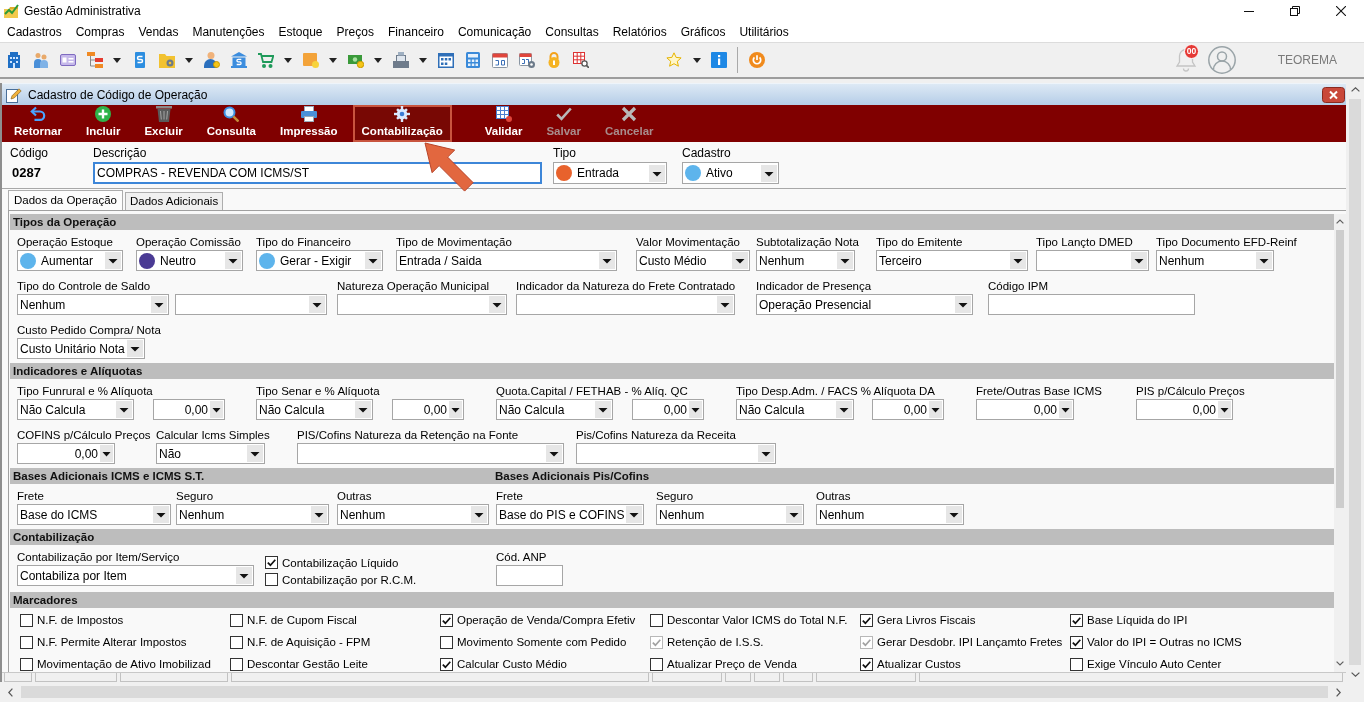 The width and height of the screenshot is (1364, 702). Describe the element at coordinates (415, 32) in the screenshot. I see `menu-item: Financeiro` at that location.